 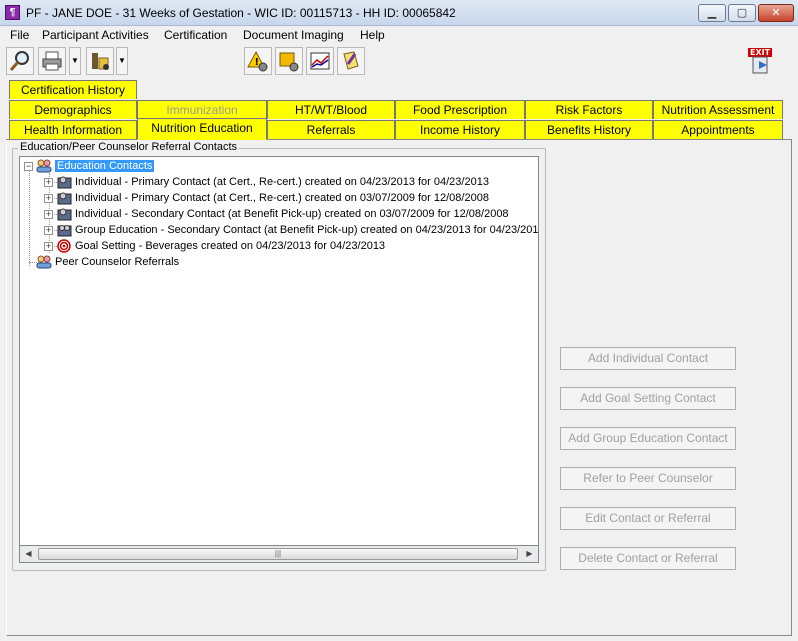 What do you see at coordinates (12, 12) in the screenshot?
I see `app-icon: ¶` at bounding box center [12, 12].